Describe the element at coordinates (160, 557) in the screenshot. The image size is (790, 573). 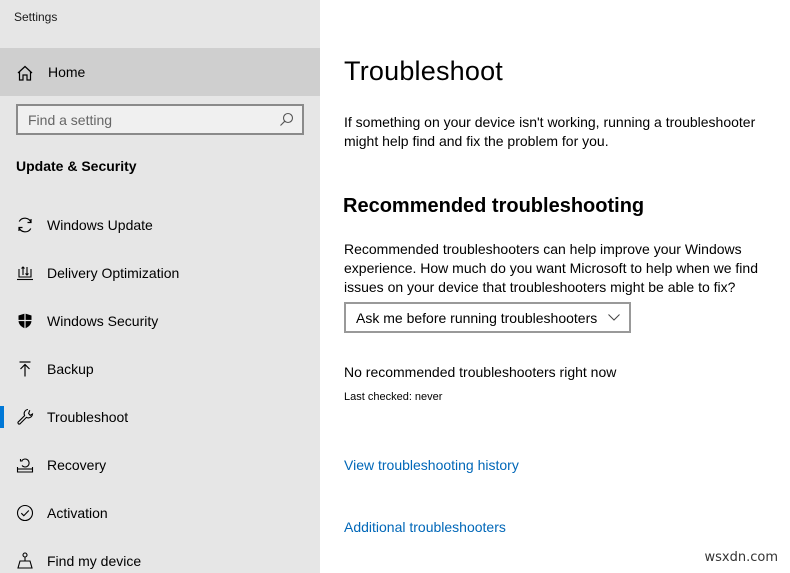
I see `sidebar-item-find-my-device: Find my device` at that location.